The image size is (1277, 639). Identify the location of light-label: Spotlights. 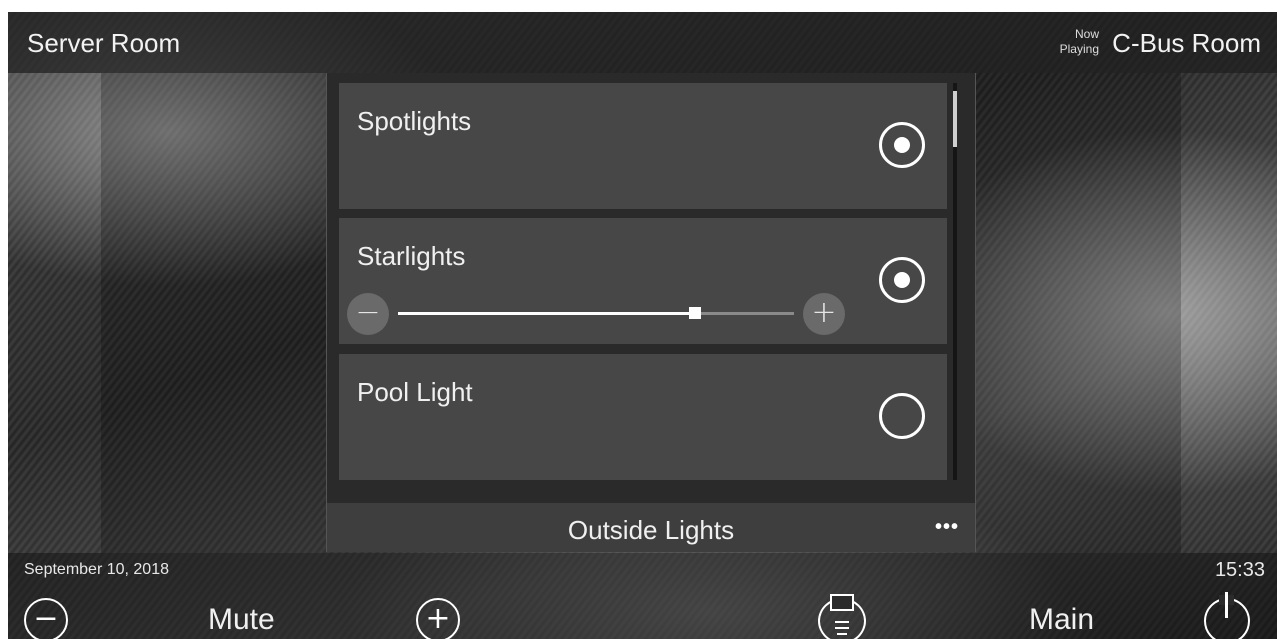
(414, 121).